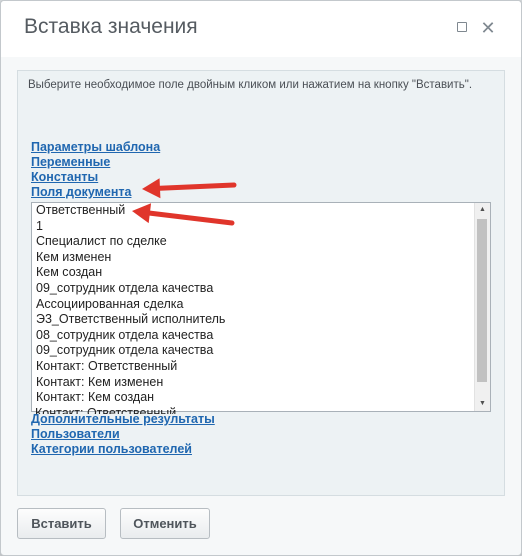  Describe the element at coordinates (61, 523) in the screenshot. I see `insert-button: Вставить` at that location.